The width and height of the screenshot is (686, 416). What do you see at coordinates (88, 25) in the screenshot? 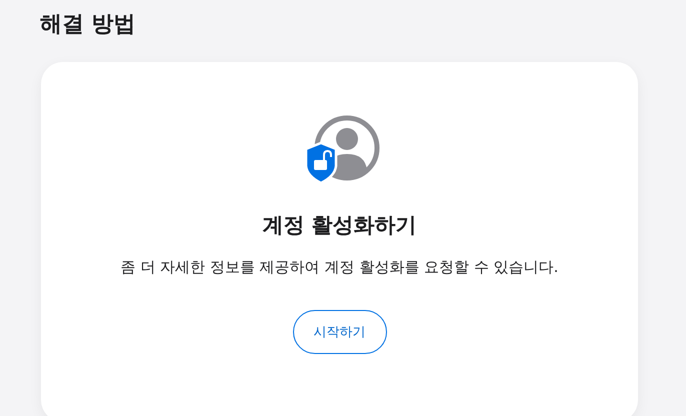
I see `section-heading: 해결 방법` at bounding box center [88, 25].